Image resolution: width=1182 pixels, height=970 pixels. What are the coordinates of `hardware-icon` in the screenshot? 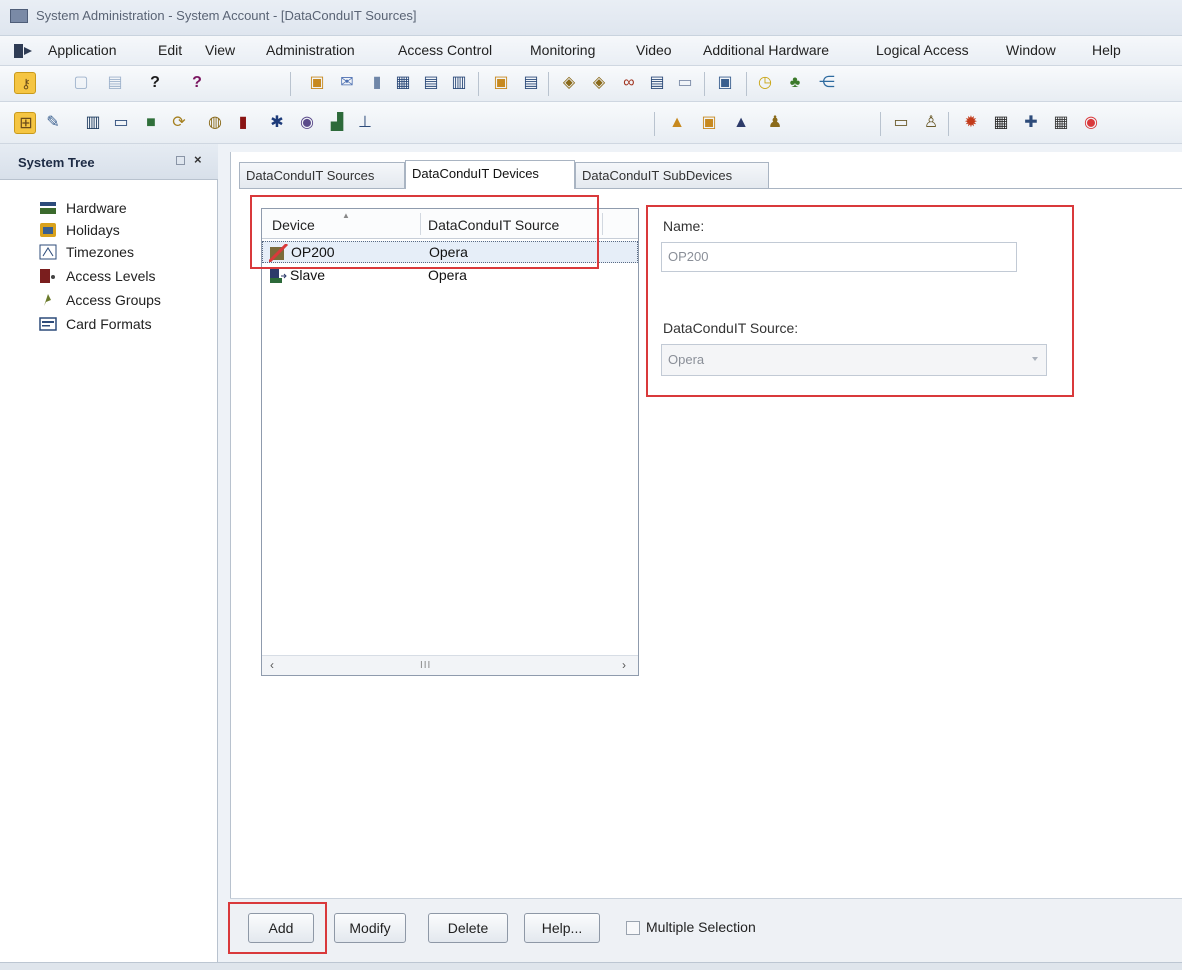 It's located at (48, 208).